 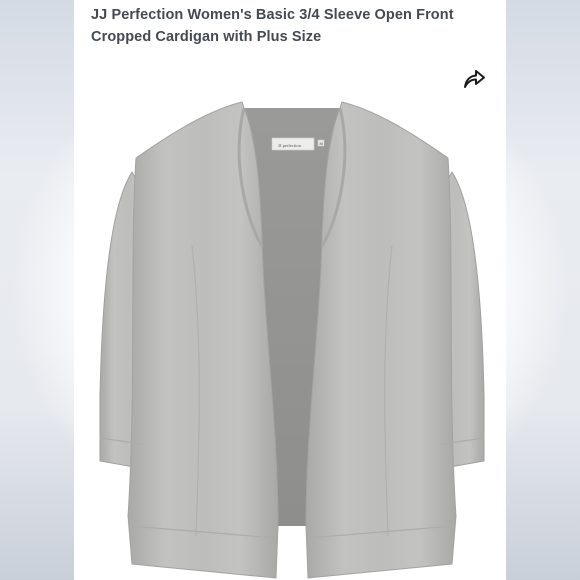 I want to click on share-arrow-icon, so click(x=474, y=79).